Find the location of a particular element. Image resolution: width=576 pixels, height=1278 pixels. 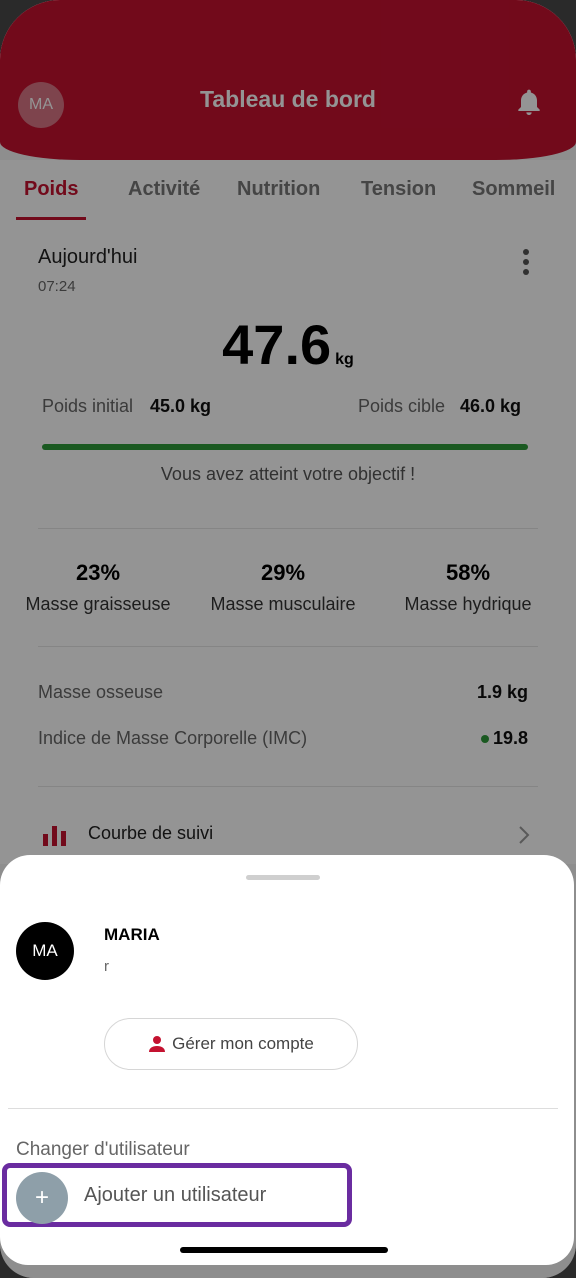

user-name: MARIA is located at coordinates (132, 934).